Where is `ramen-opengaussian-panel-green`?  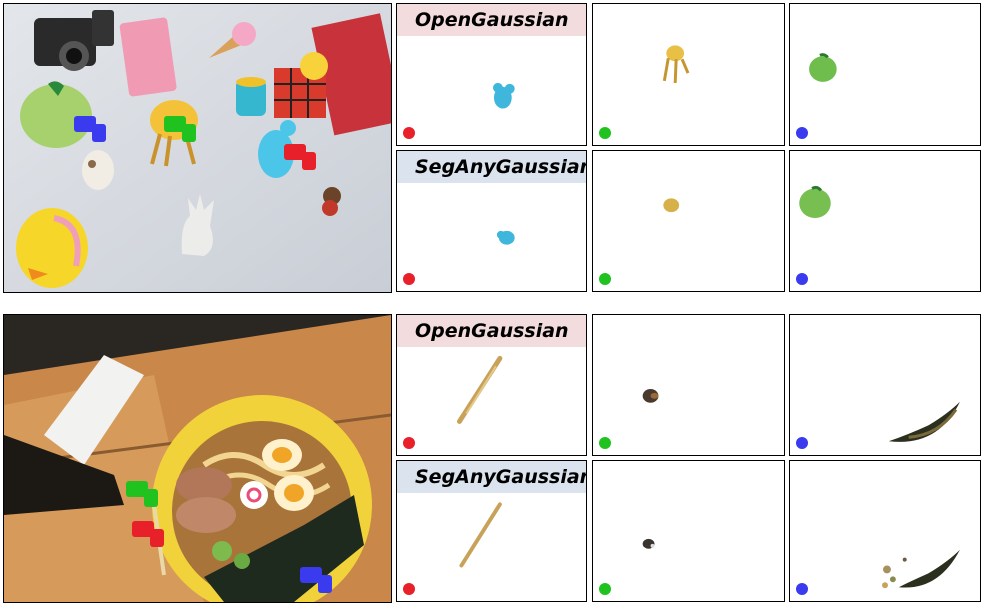 ramen-opengaussian-panel-green is located at coordinates (688, 385).